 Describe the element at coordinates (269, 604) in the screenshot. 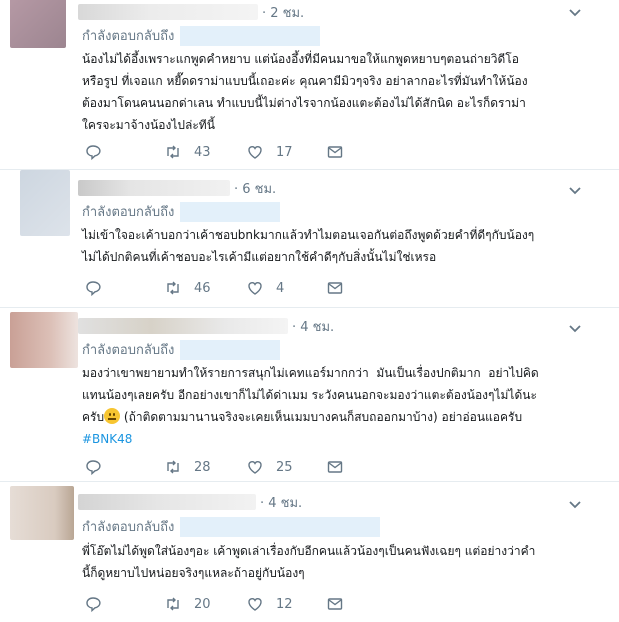

I see `like-button: 12` at that location.